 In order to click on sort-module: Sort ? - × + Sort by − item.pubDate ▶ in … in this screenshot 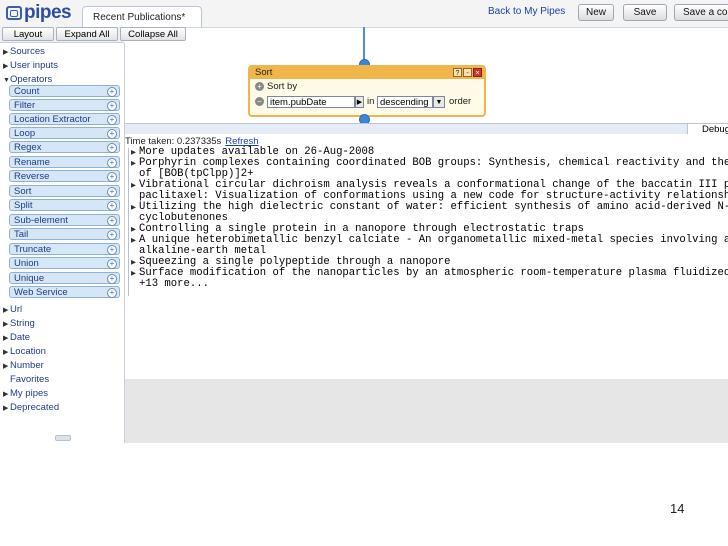, I will do `click(367, 91)`.